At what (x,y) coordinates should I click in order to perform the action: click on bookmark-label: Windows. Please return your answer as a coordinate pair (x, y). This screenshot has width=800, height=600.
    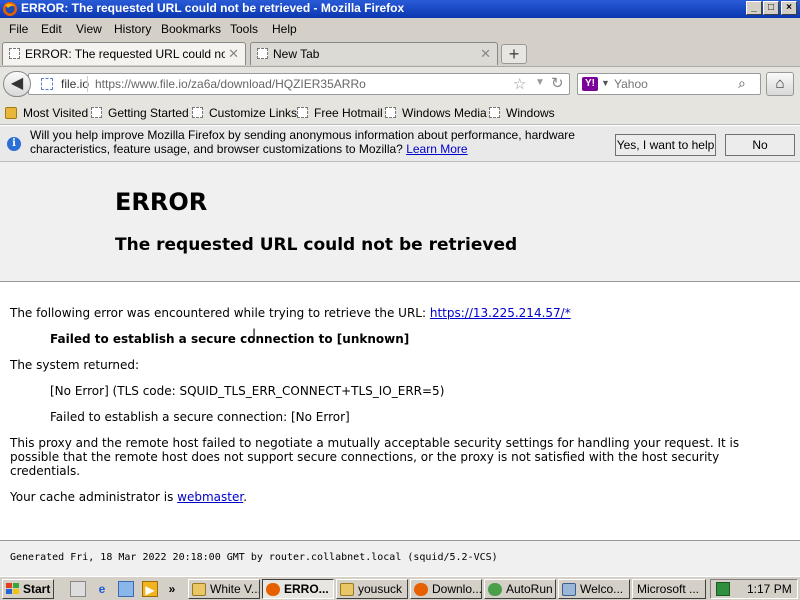
    Looking at the image, I should click on (530, 113).